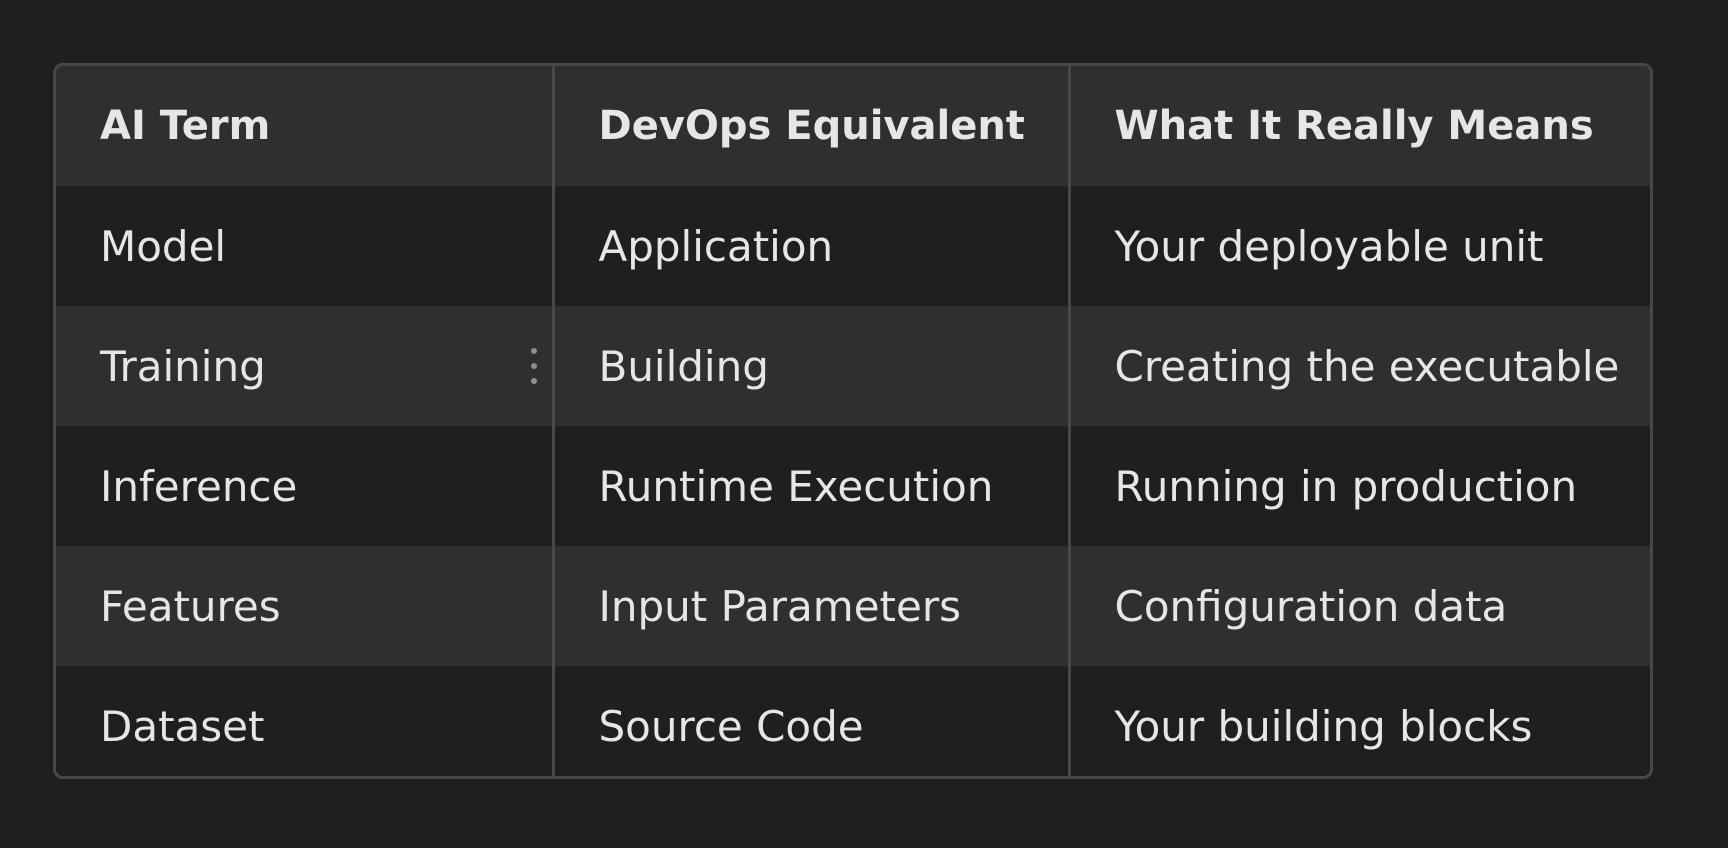  Describe the element at coordinates (304, 126) in the screenshot. I see `column-header-ai-term: AI Term` at that location.